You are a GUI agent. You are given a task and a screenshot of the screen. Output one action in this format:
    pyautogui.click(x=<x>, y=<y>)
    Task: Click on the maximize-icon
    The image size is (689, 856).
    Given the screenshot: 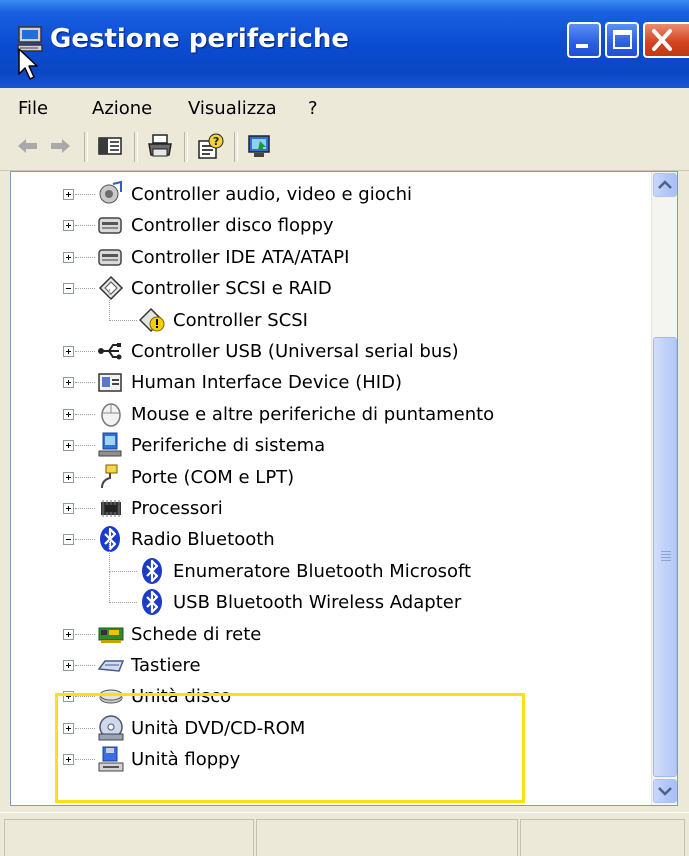 What is the action you would take?
    pyautogui.click(x=622, y=39)
    